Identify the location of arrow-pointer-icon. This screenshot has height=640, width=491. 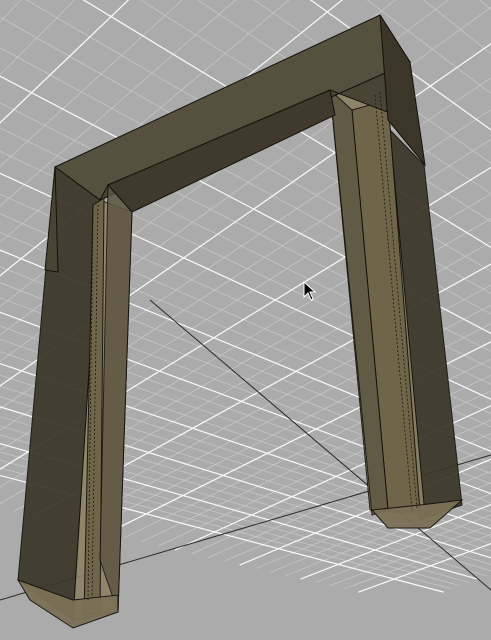
(310, 291).